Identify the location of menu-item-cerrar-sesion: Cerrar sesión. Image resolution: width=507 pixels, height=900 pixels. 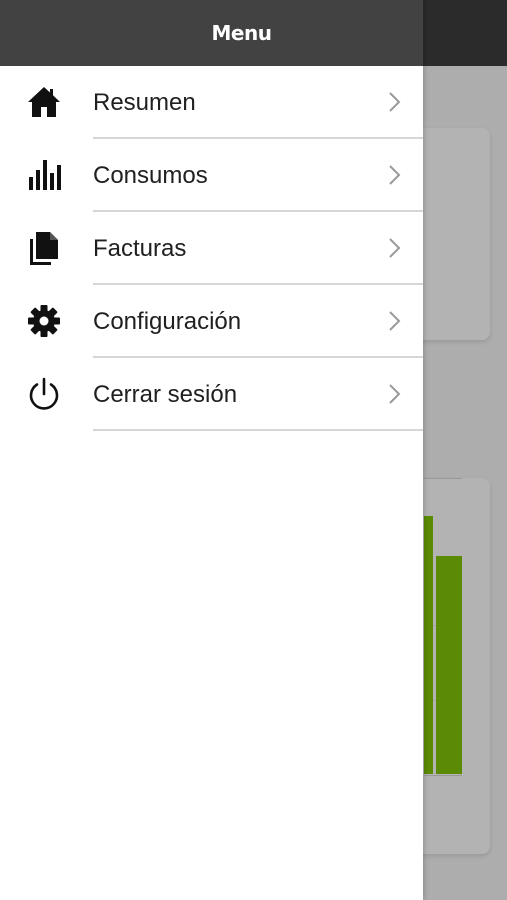
(211, 394).